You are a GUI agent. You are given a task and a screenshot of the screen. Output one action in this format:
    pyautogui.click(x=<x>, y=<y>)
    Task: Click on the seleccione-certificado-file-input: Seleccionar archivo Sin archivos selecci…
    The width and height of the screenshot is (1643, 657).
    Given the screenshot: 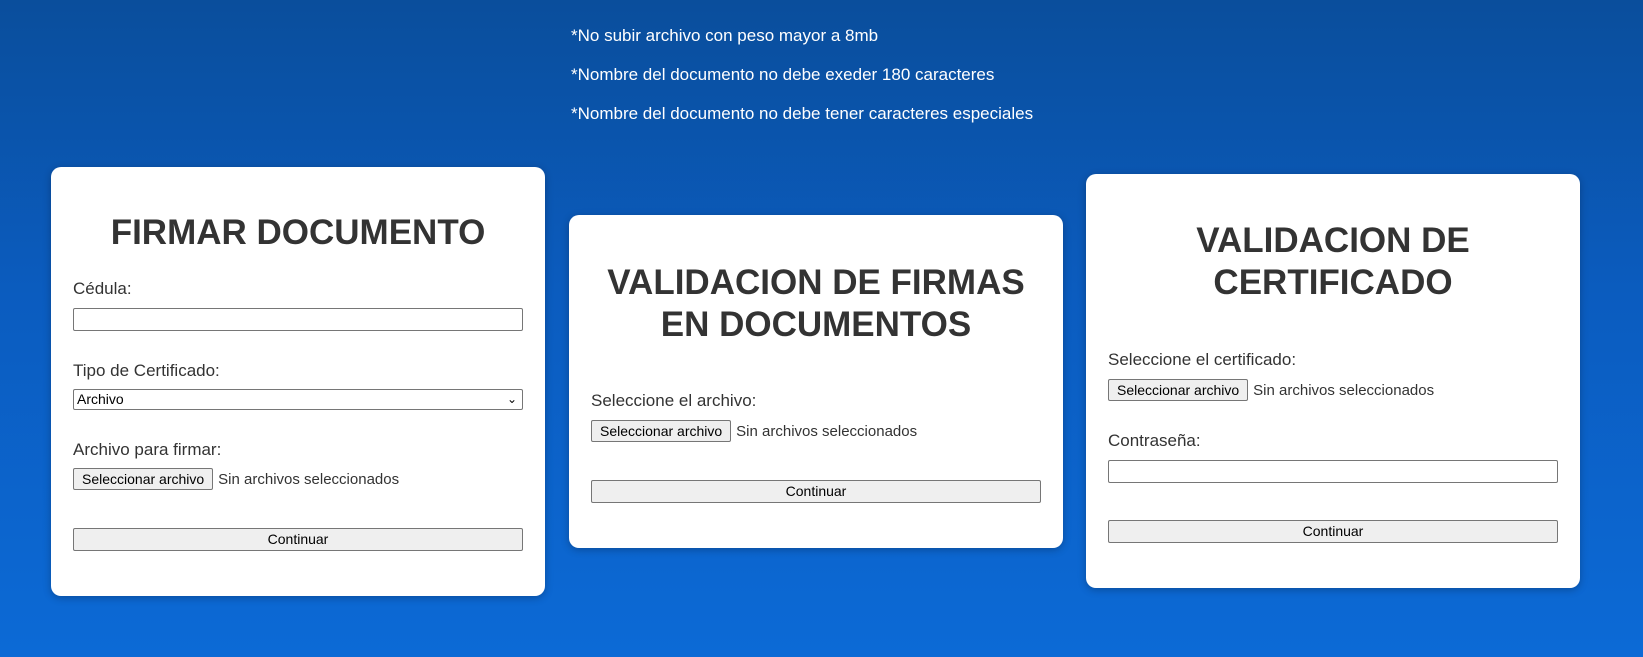 What is the action you would take?
    pyautogui.click(x=1271, y=390)
    